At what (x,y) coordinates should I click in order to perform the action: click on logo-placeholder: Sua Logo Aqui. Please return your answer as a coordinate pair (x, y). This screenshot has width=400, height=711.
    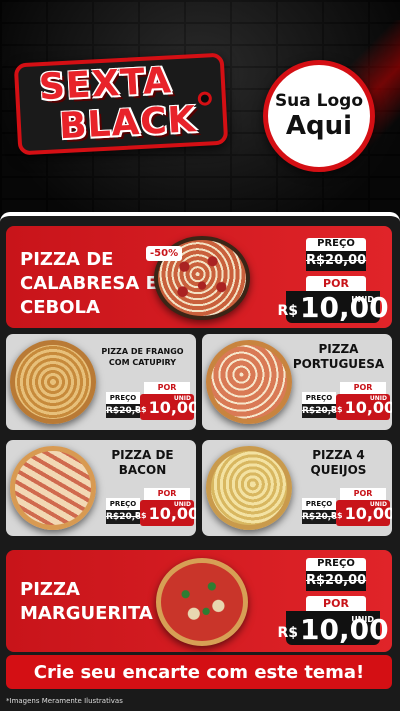
    Looking at the image, I should click on (319, 116).